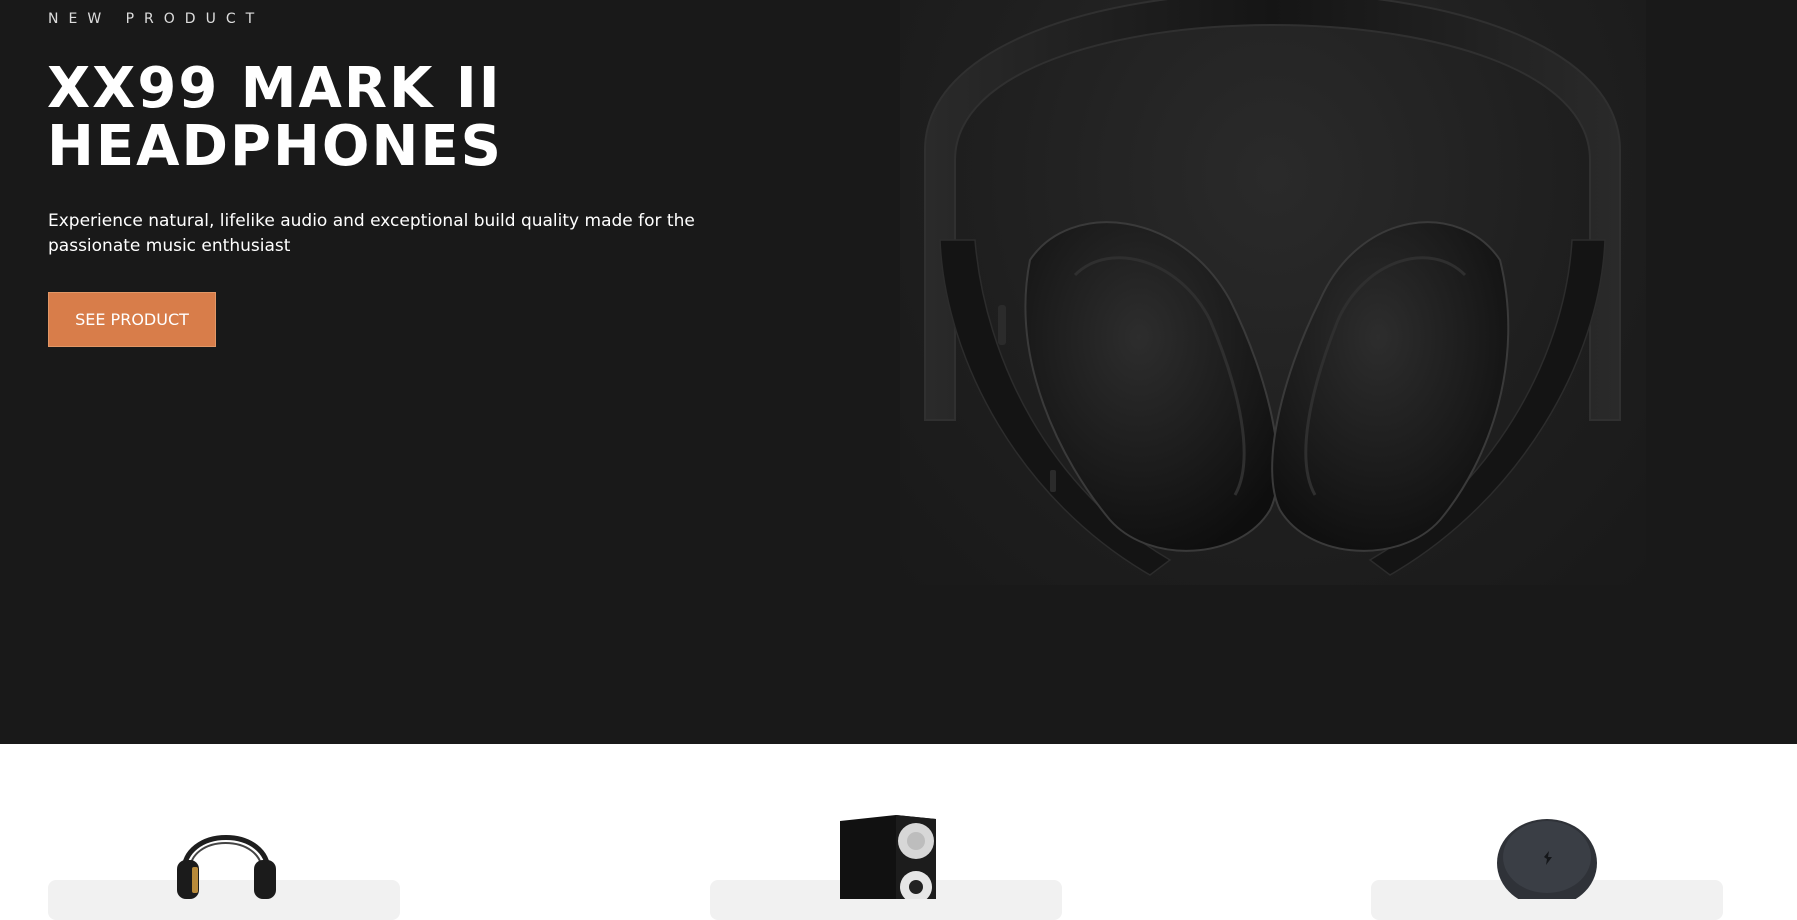 Image resolution: width=1797 pixels, height=920 pixels. I want to click on product-title-line-2: HEADPHONES, so click(275, 146).